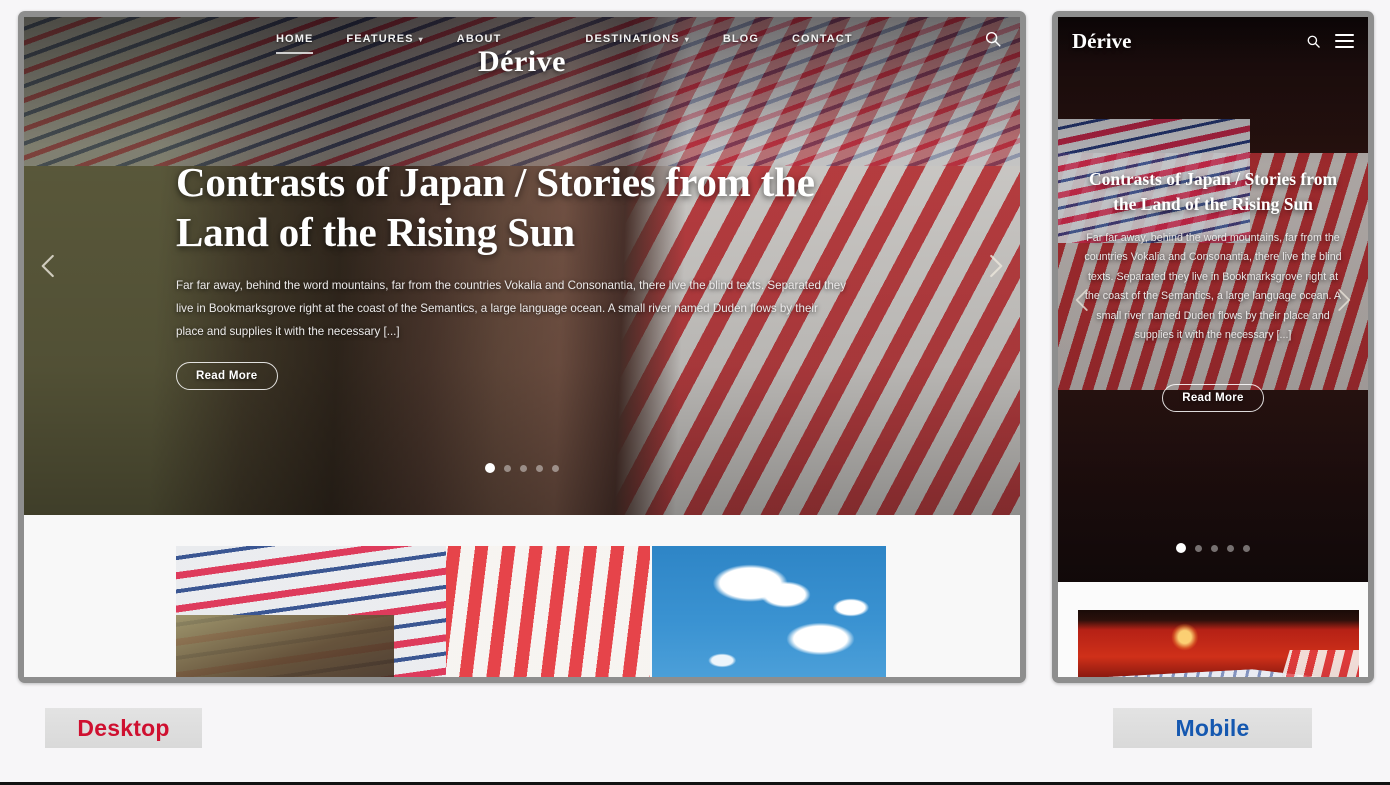  What do you see at coordinates (123, 728) in the screenshot?
I see `desktop-view-toggle: Desktop` at bounding box center [123, 728].